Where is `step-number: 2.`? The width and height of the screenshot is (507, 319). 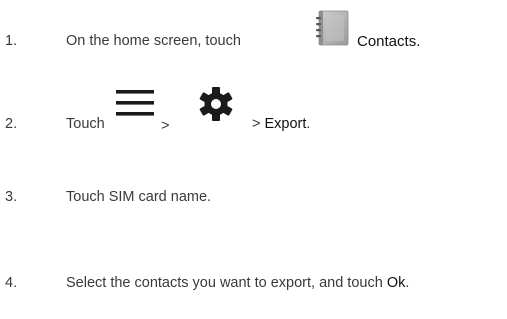
step-number: 2. is located at coordinates (11, 124).